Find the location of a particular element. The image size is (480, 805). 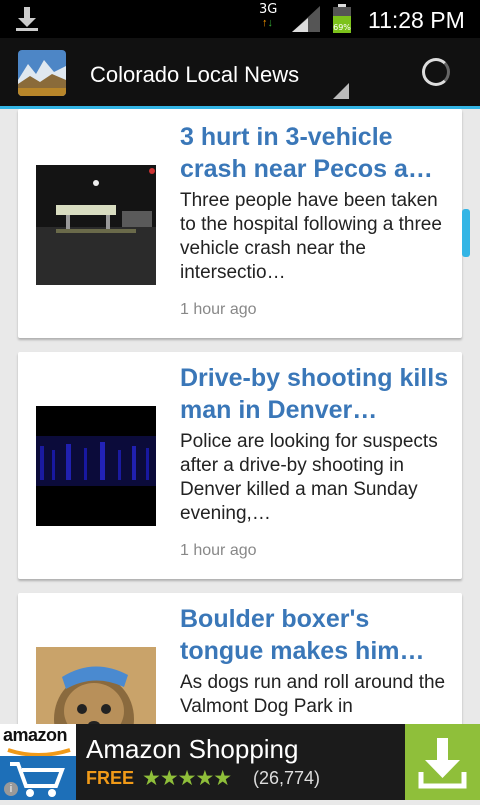

battery-icon: 69% is located at coordinates (342, 18).